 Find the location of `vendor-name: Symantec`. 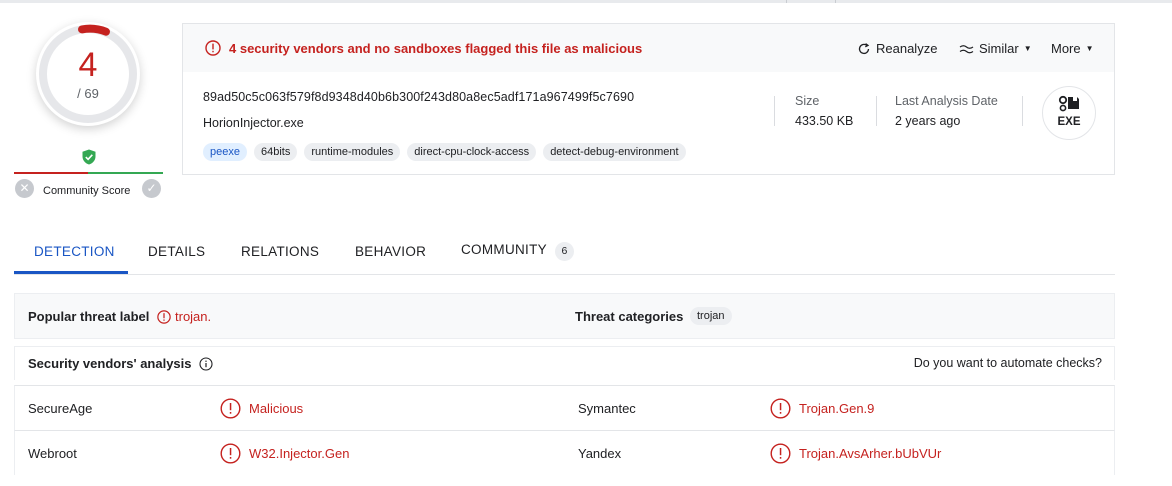

vendor-name: Symantec is located at coordinates (607, 408).